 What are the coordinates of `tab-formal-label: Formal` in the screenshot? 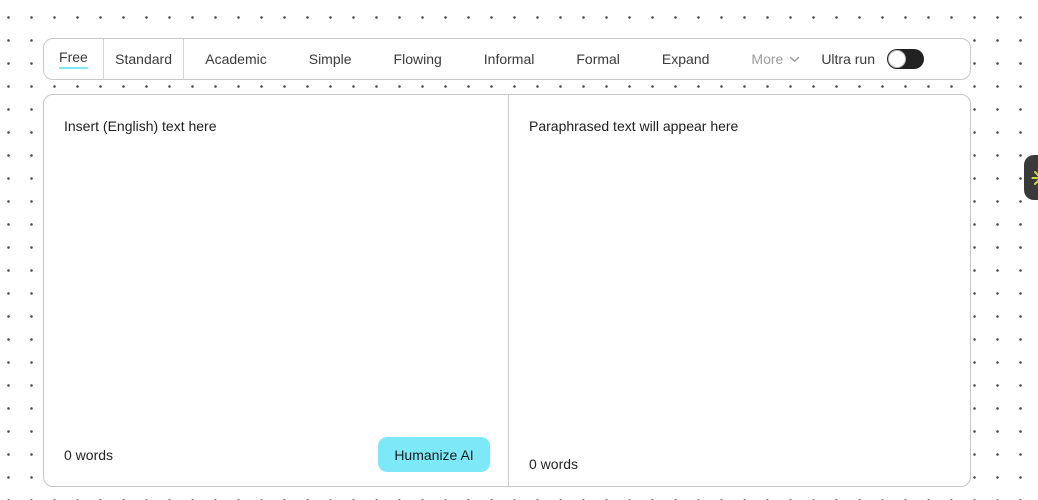 It's located at (598, 59).